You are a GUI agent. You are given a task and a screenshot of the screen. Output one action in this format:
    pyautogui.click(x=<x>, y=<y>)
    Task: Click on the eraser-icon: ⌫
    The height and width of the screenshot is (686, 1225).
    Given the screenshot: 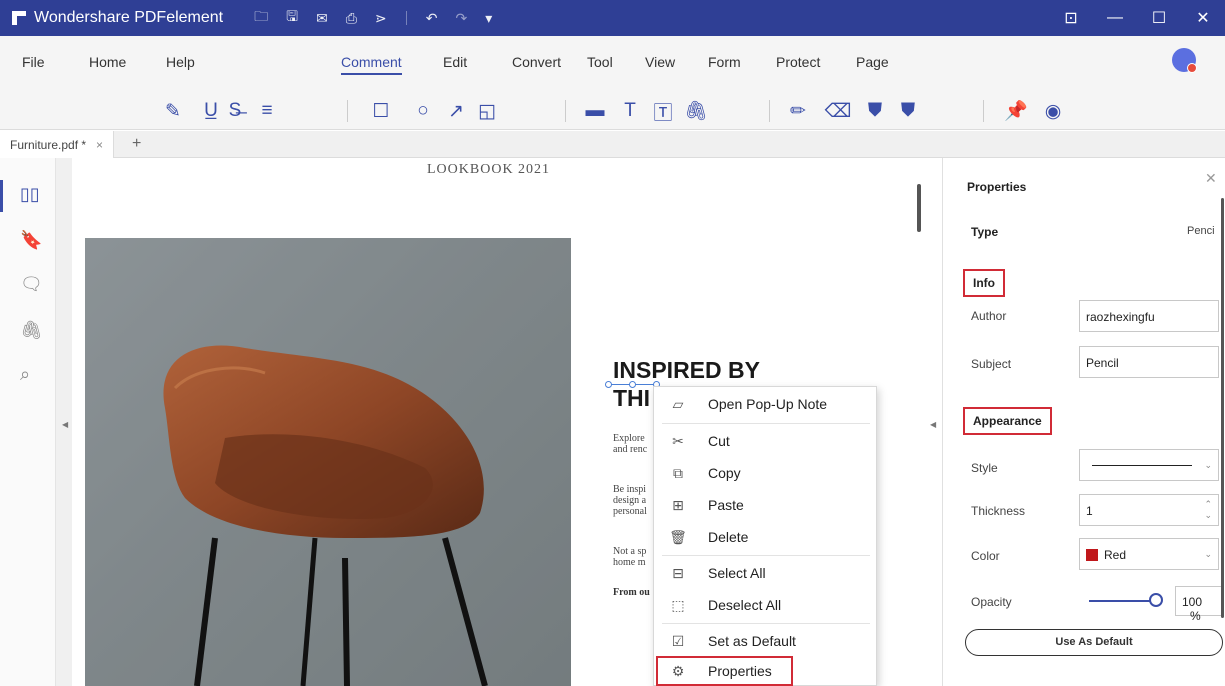 What is the action you would take?
    pyautogui.click(x=838, y=111)
    